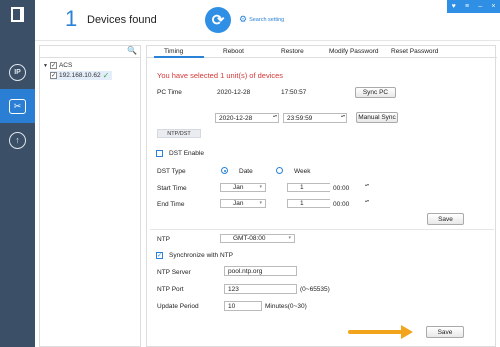 This screenshot has width=500, height=347. I want to click on sidebar-upgrade-button: ↑, so click(17, 140).